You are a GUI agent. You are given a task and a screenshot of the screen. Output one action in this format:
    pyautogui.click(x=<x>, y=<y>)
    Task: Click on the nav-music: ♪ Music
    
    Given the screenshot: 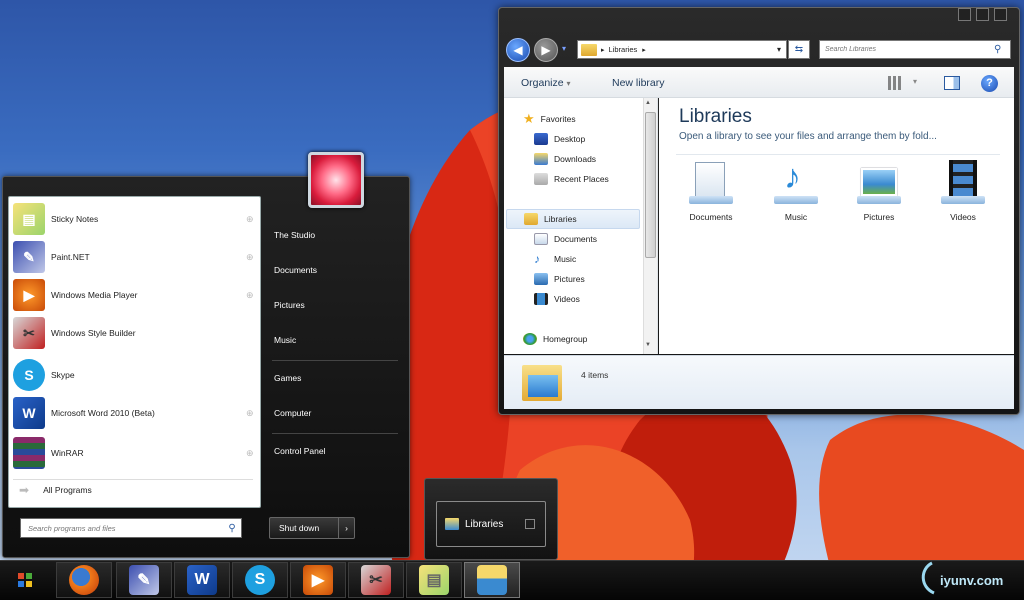 What is the action you would take?
    pyautogui.click(x=555, y=259)
    